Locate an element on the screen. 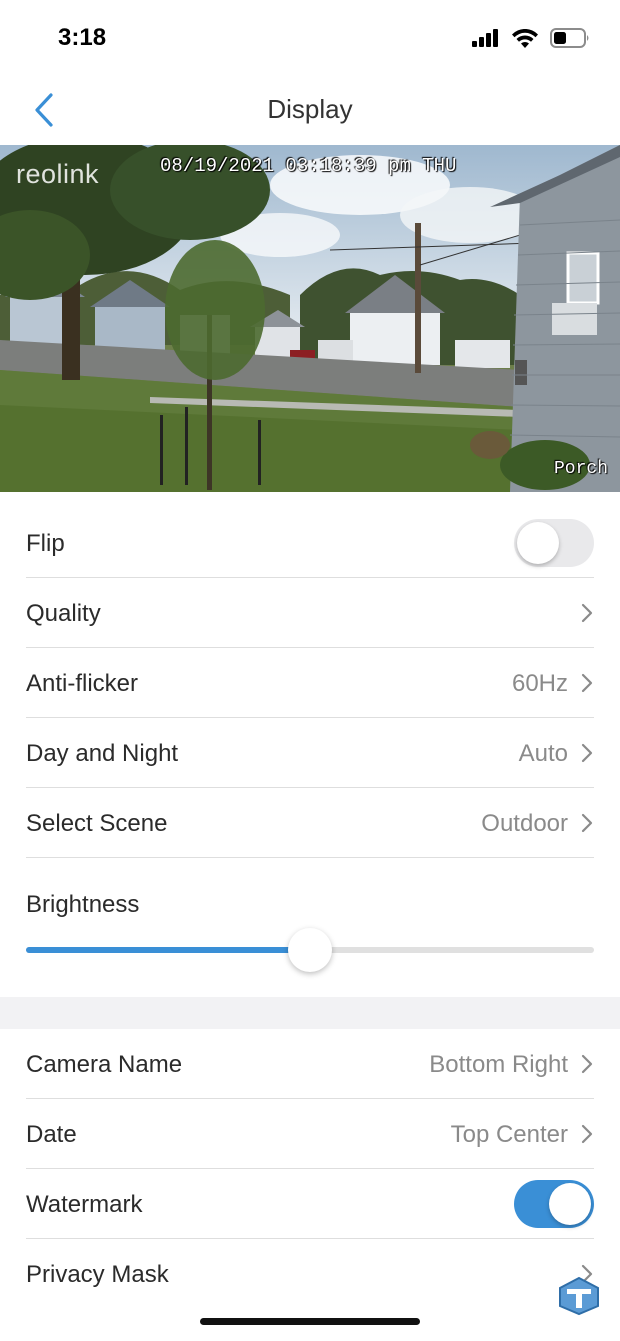 The height and width of the screenshot is (1341, 620). page-title: Display is located at coordinates (310, 109).